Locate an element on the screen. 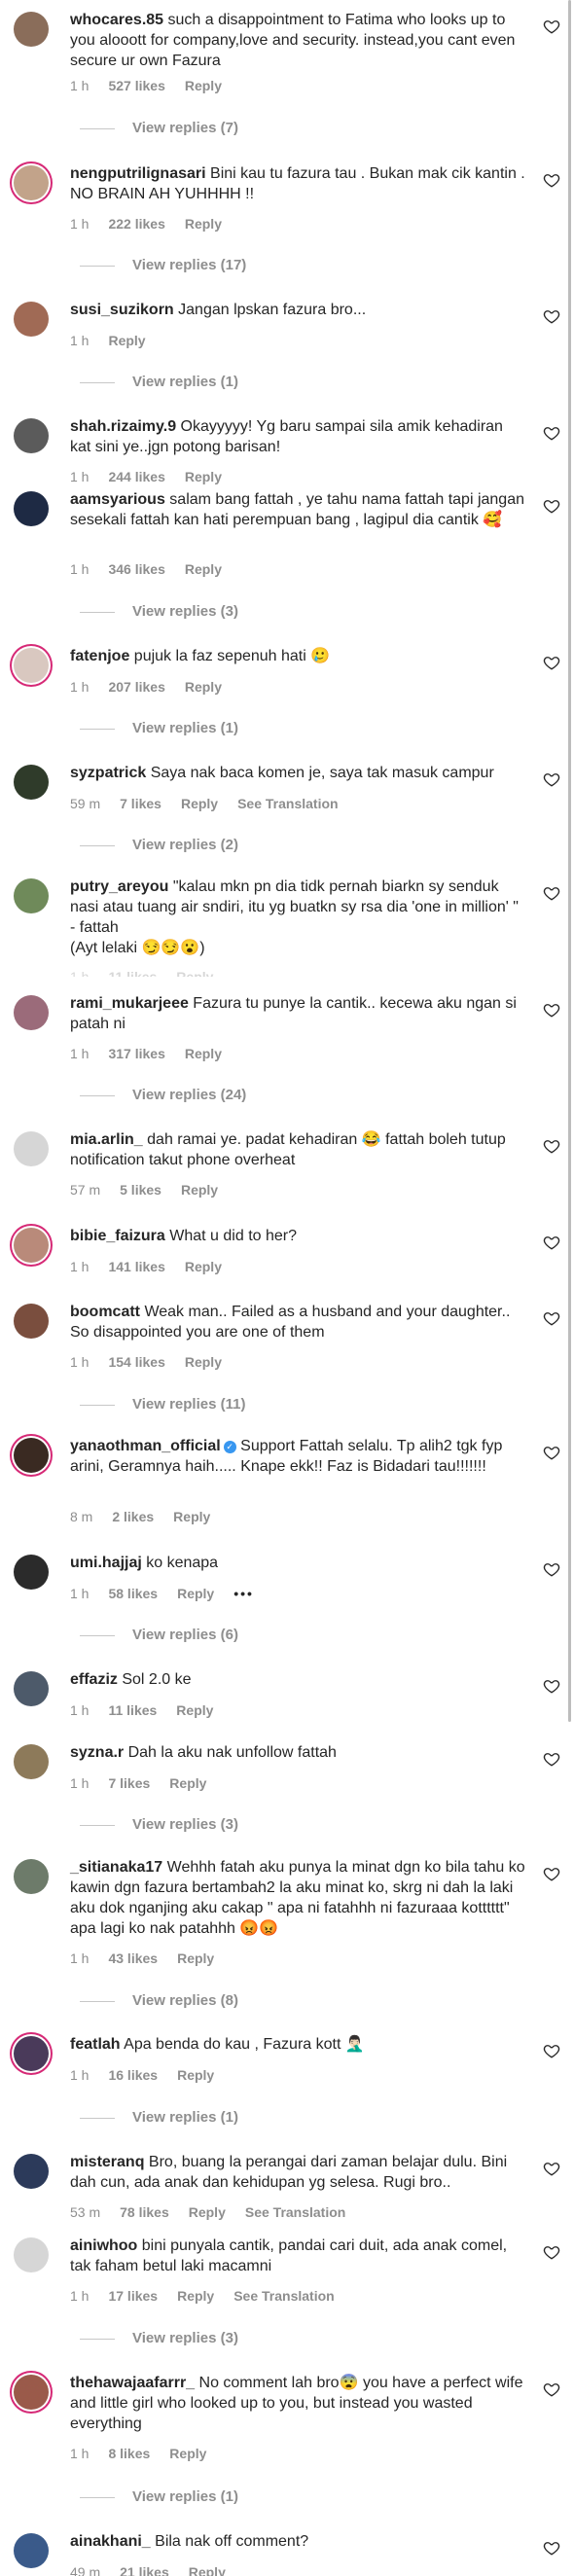 The image size is (574, 2576). comment-username: syzpatrick is located at coordinates (108, 773).